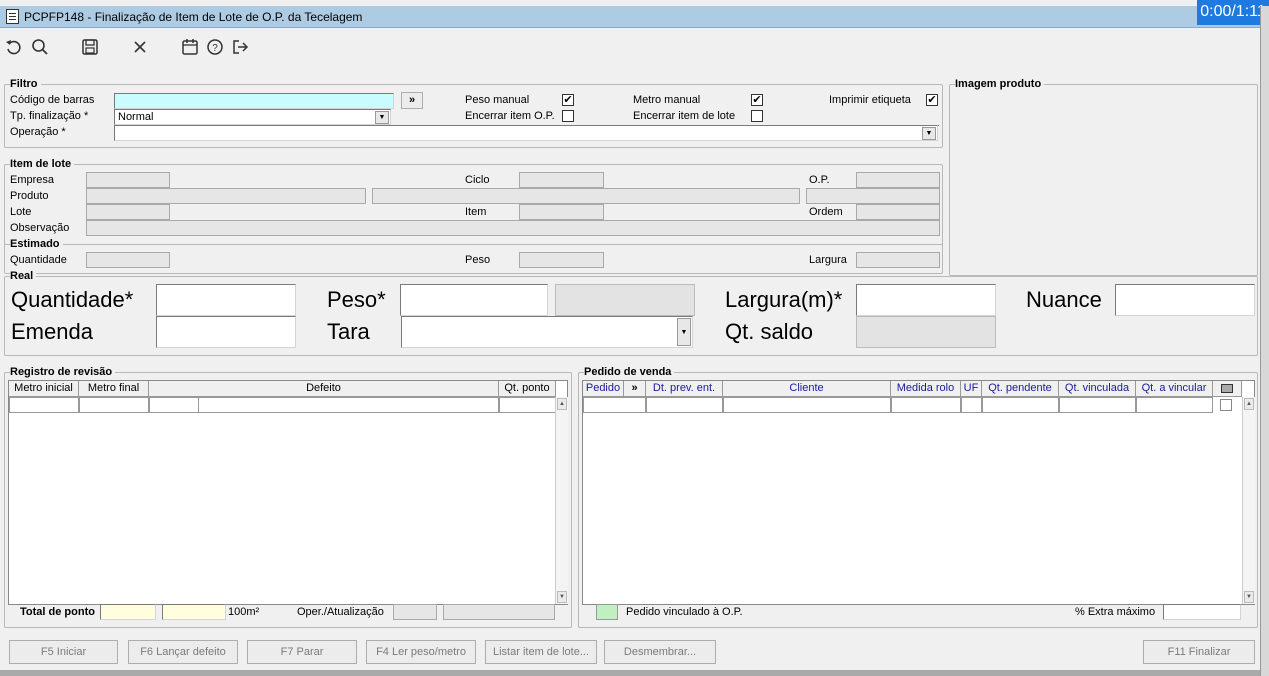 The image size is (1269, 676). I want to click on save-icon, so click(90, 47).